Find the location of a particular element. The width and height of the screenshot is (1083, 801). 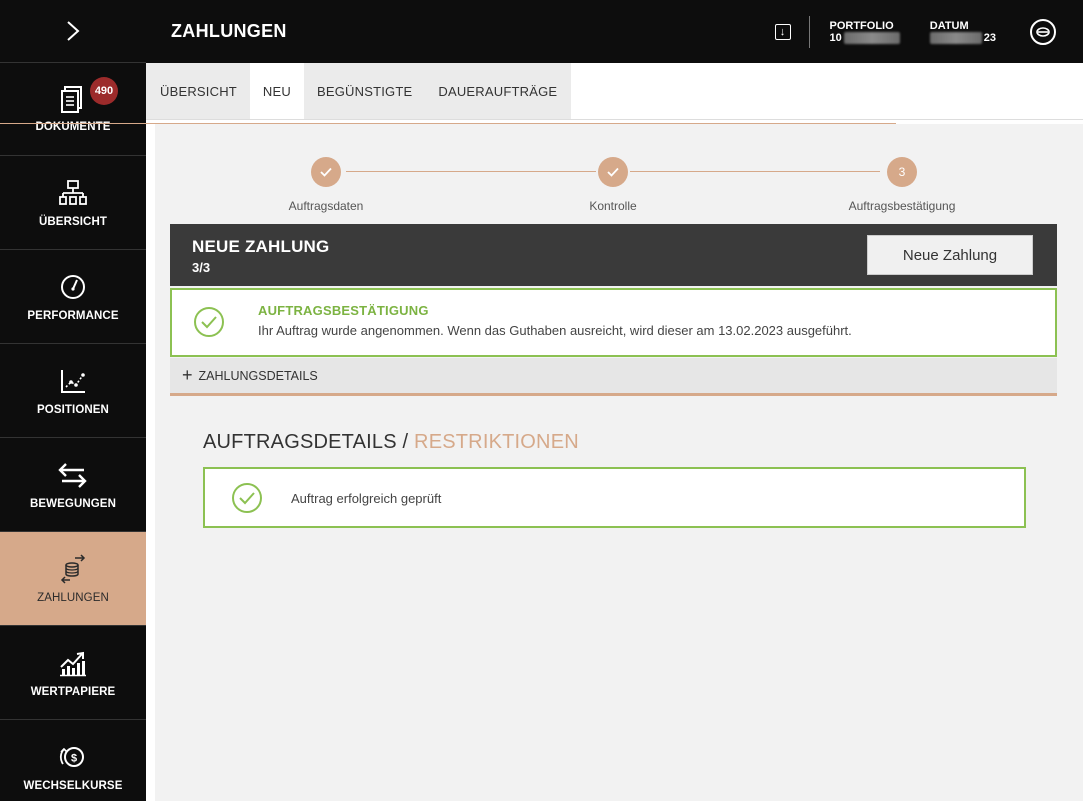

line-chart-icon is located at coordinates (73, 381).